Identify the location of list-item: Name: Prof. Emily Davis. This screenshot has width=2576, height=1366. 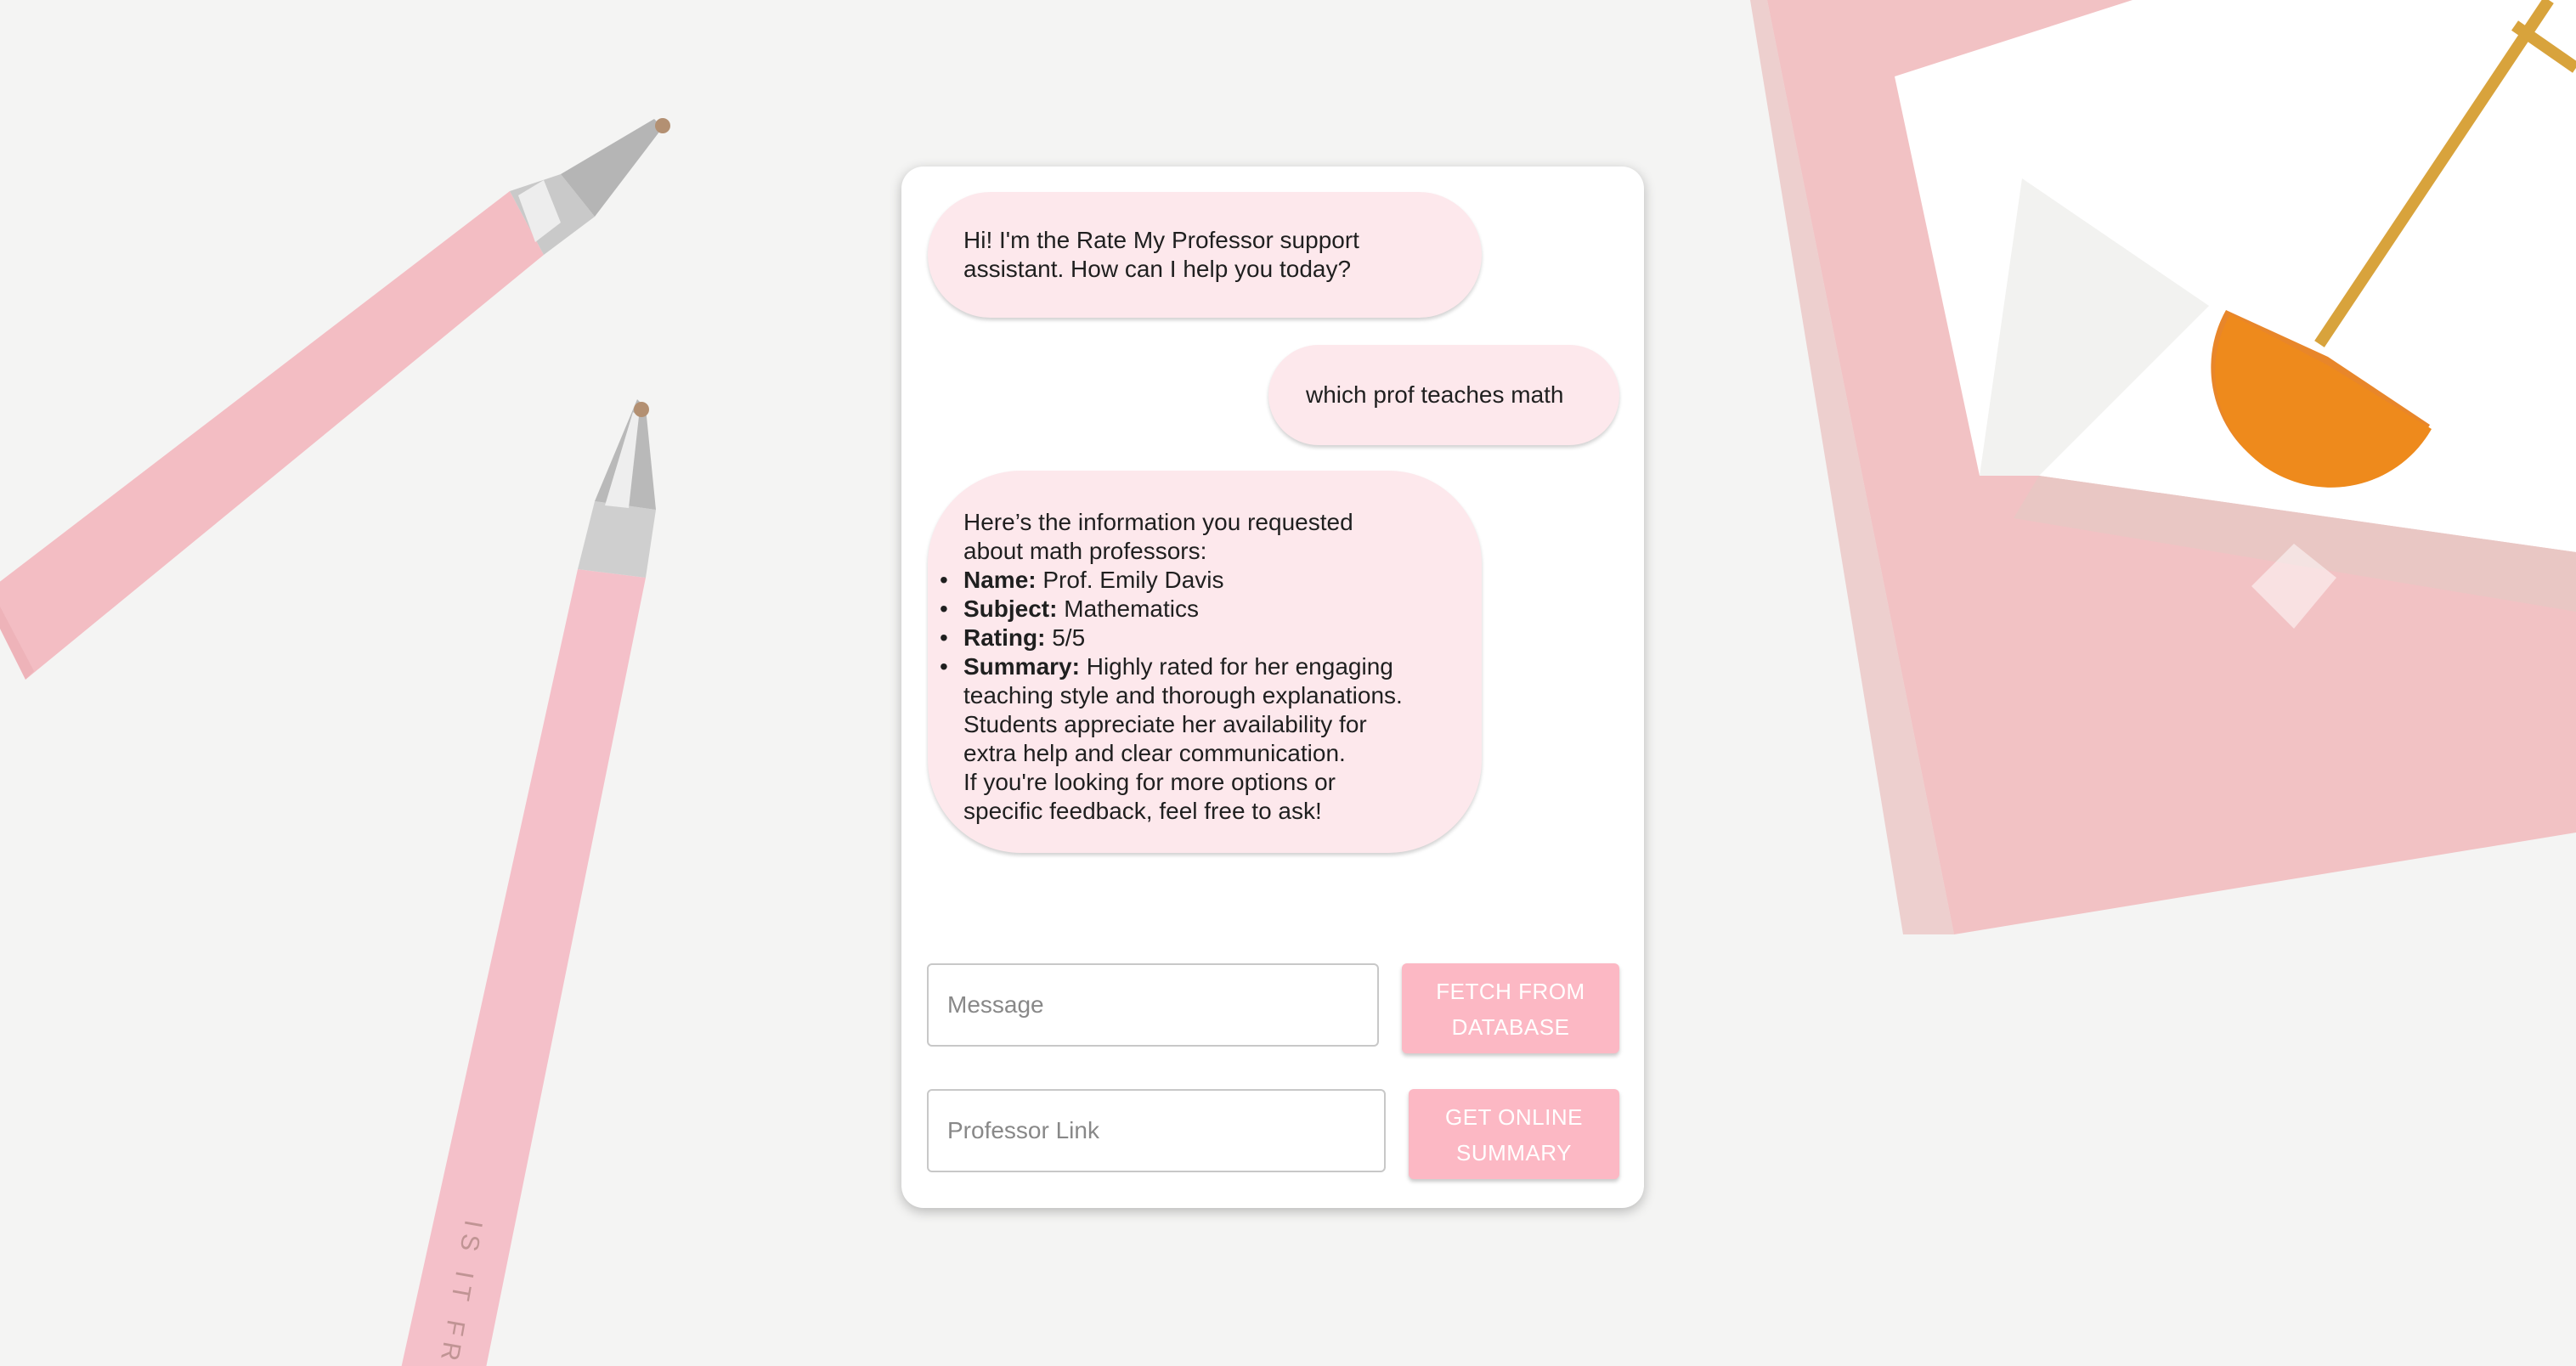
(1194, 580).